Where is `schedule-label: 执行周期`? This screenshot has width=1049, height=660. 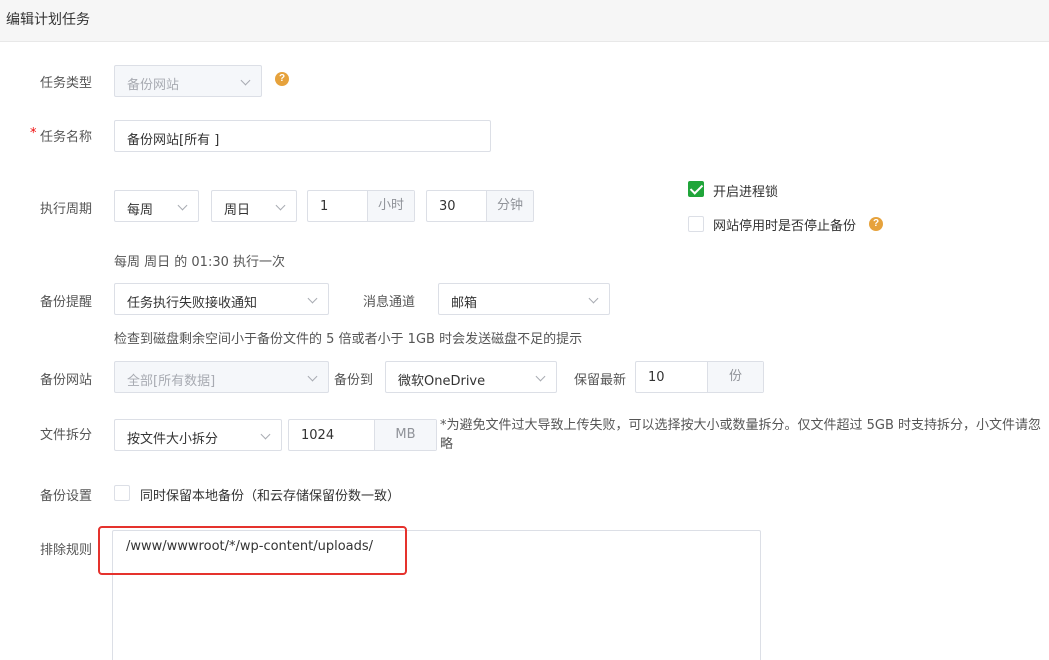 schedule-label: 执行周期 is located at coordinates (66, 209).